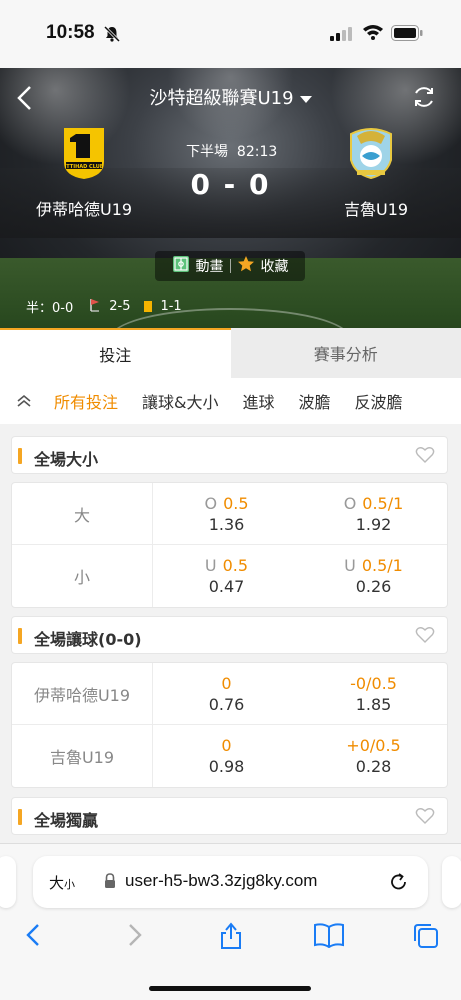  What do you see at coordinates (274, 267) in the screenshot?
I see `favorite-label: 收藏` at bounding box center [274, 267].